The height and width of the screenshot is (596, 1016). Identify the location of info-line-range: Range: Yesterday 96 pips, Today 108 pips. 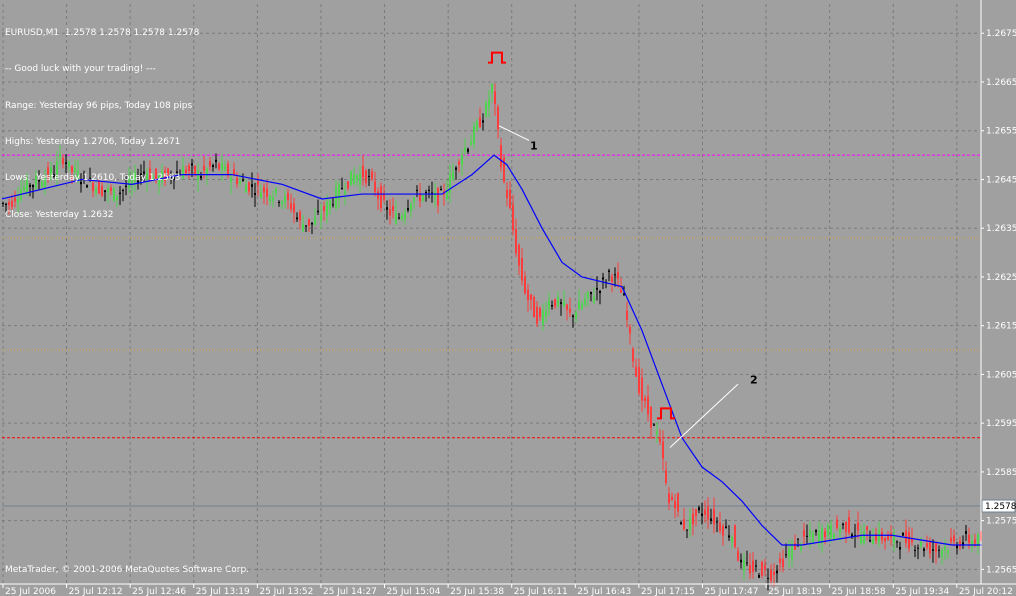
(99, 105).